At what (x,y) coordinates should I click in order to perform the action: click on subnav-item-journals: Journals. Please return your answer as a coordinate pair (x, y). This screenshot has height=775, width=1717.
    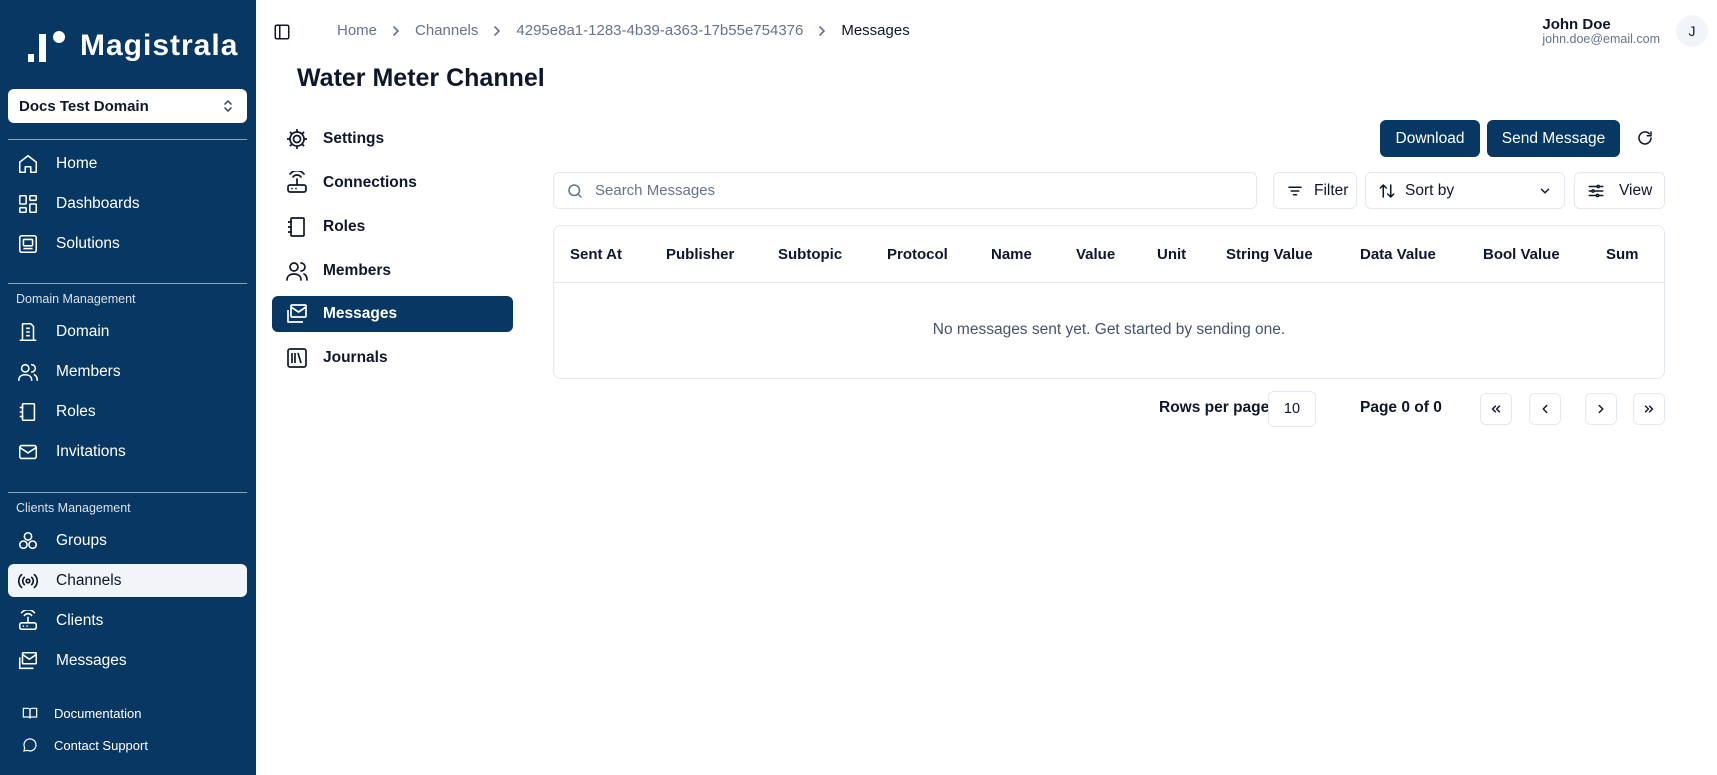
    Looking at the image, I should click on (392, 358).